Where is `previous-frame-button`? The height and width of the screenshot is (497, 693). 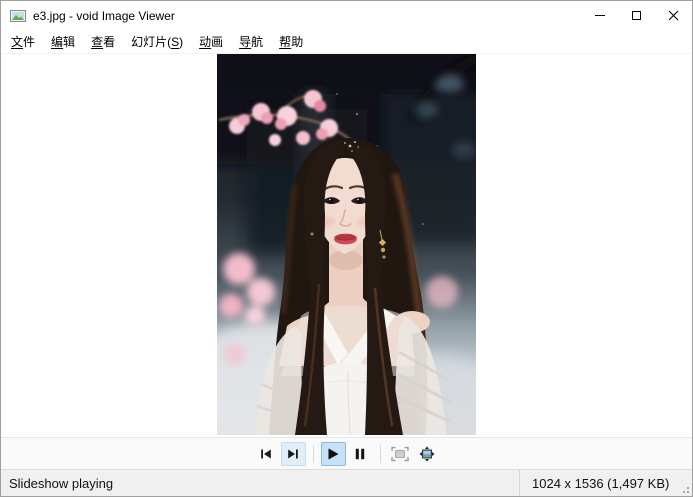 previous-frame-button is located at coordinates (266, 454).